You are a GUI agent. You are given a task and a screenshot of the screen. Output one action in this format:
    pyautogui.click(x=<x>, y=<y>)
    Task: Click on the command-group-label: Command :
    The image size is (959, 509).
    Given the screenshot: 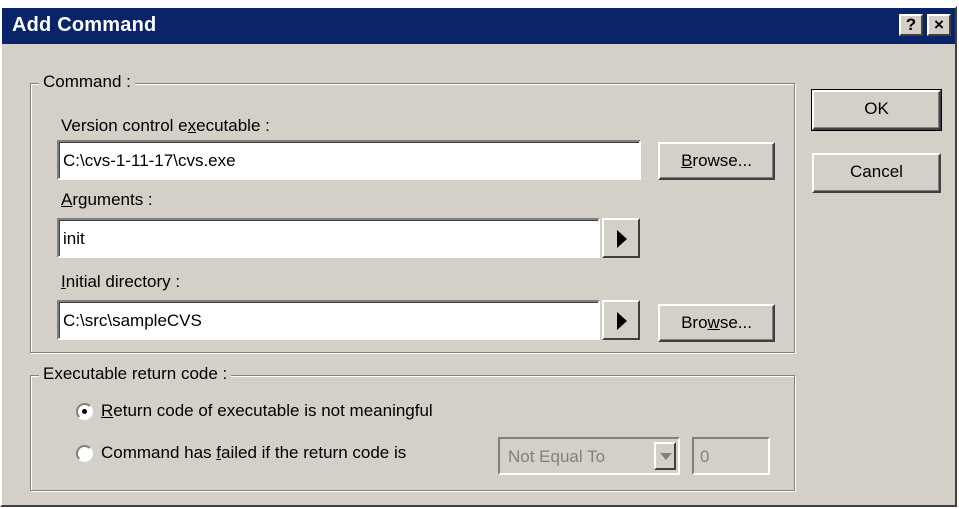 What is the action you would take?
    pyautogui.click(x=87, y=82)
    